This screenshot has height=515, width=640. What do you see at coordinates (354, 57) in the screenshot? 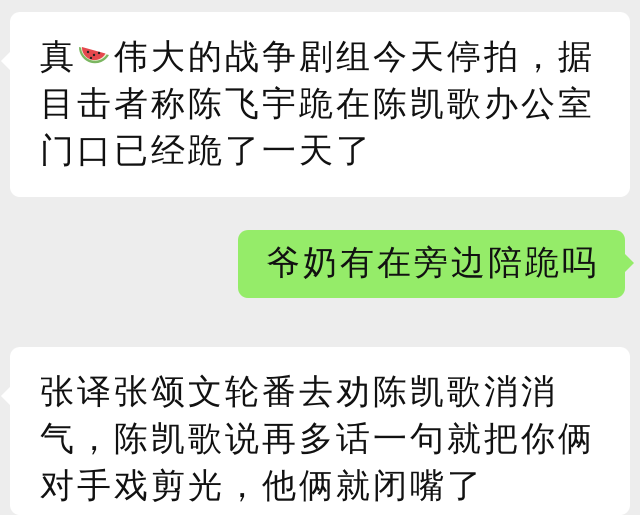
I see `message-text: 伟大的战争剧组今天停拍，据` at bounding box center [354, 57].